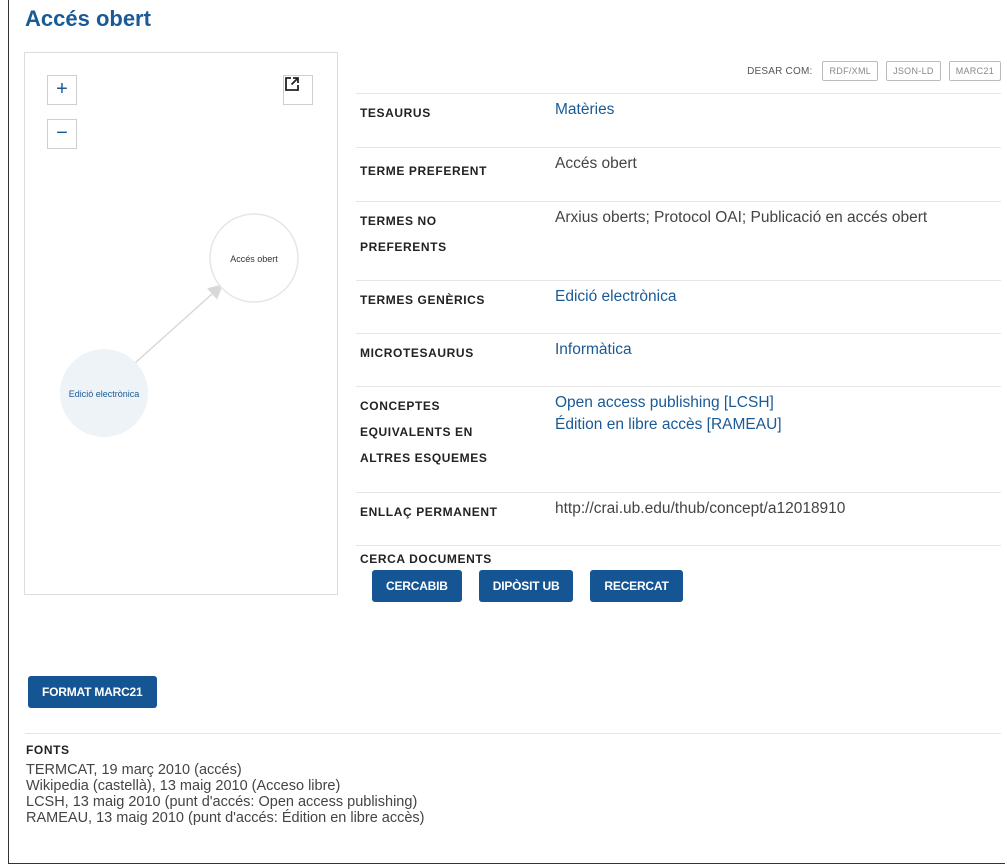 The image size is (1007, 866). I want to click on prop-label-line: ALTRES ESQUEMES, so click(424, 458).